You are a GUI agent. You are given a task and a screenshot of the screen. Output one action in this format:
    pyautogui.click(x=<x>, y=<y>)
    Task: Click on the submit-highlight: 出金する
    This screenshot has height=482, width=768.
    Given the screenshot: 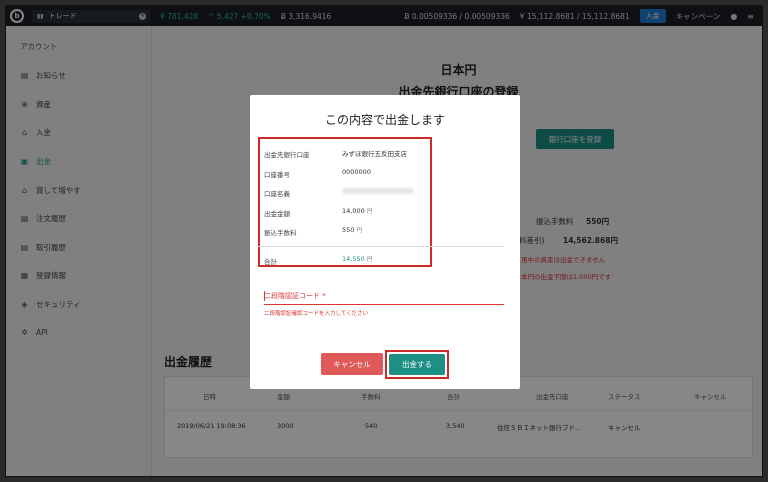 What is the action you would take?
    pyautogui.click(x=417, y=364)
    